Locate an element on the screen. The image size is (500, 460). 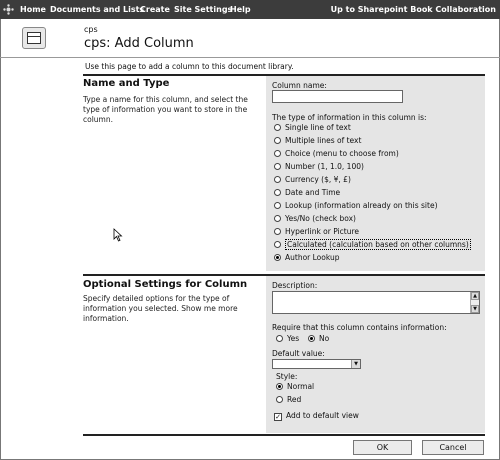
section-title: Name and Type is located at coordinates (126, 83).